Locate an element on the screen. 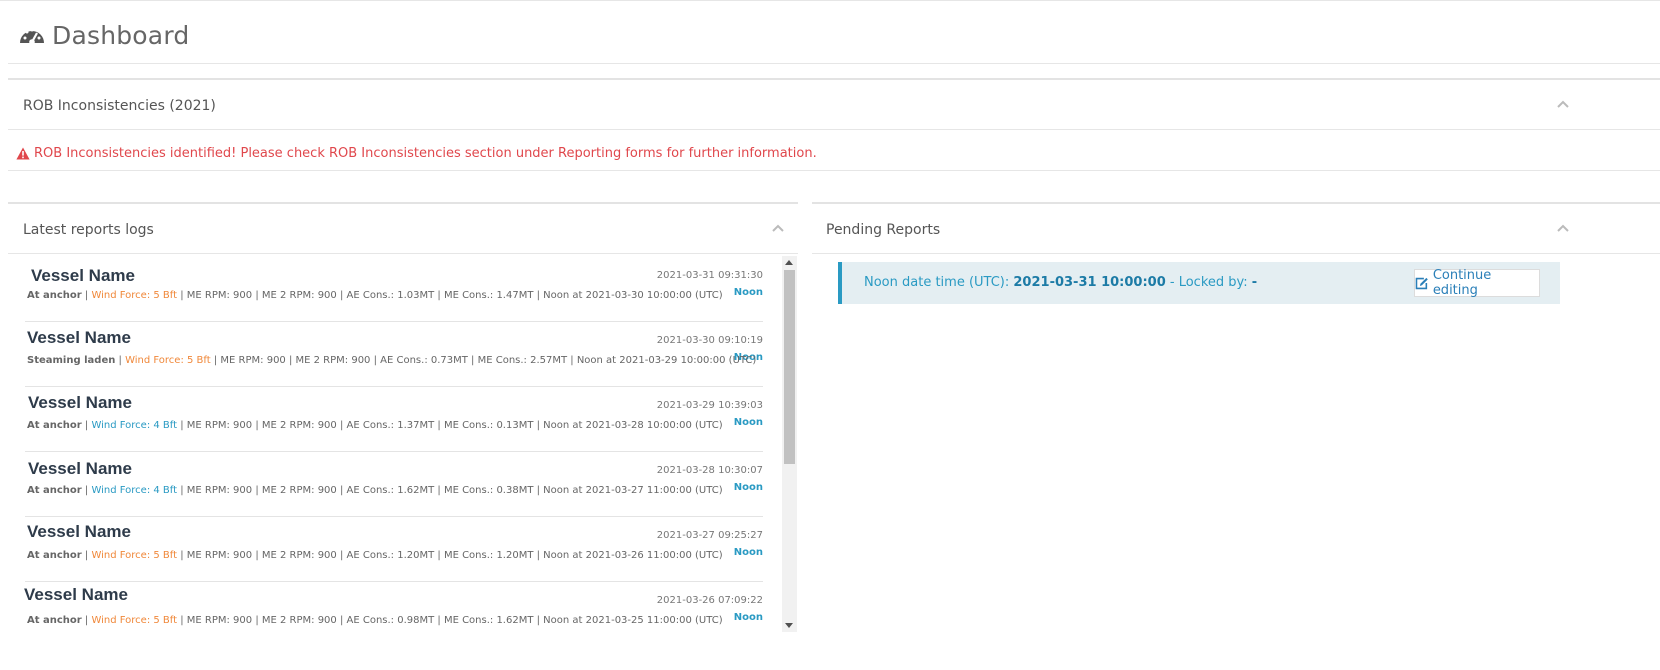 The height and width of the screenshot is (670, 1660). logs-panel-top-border is located at coordinates (403, 203).